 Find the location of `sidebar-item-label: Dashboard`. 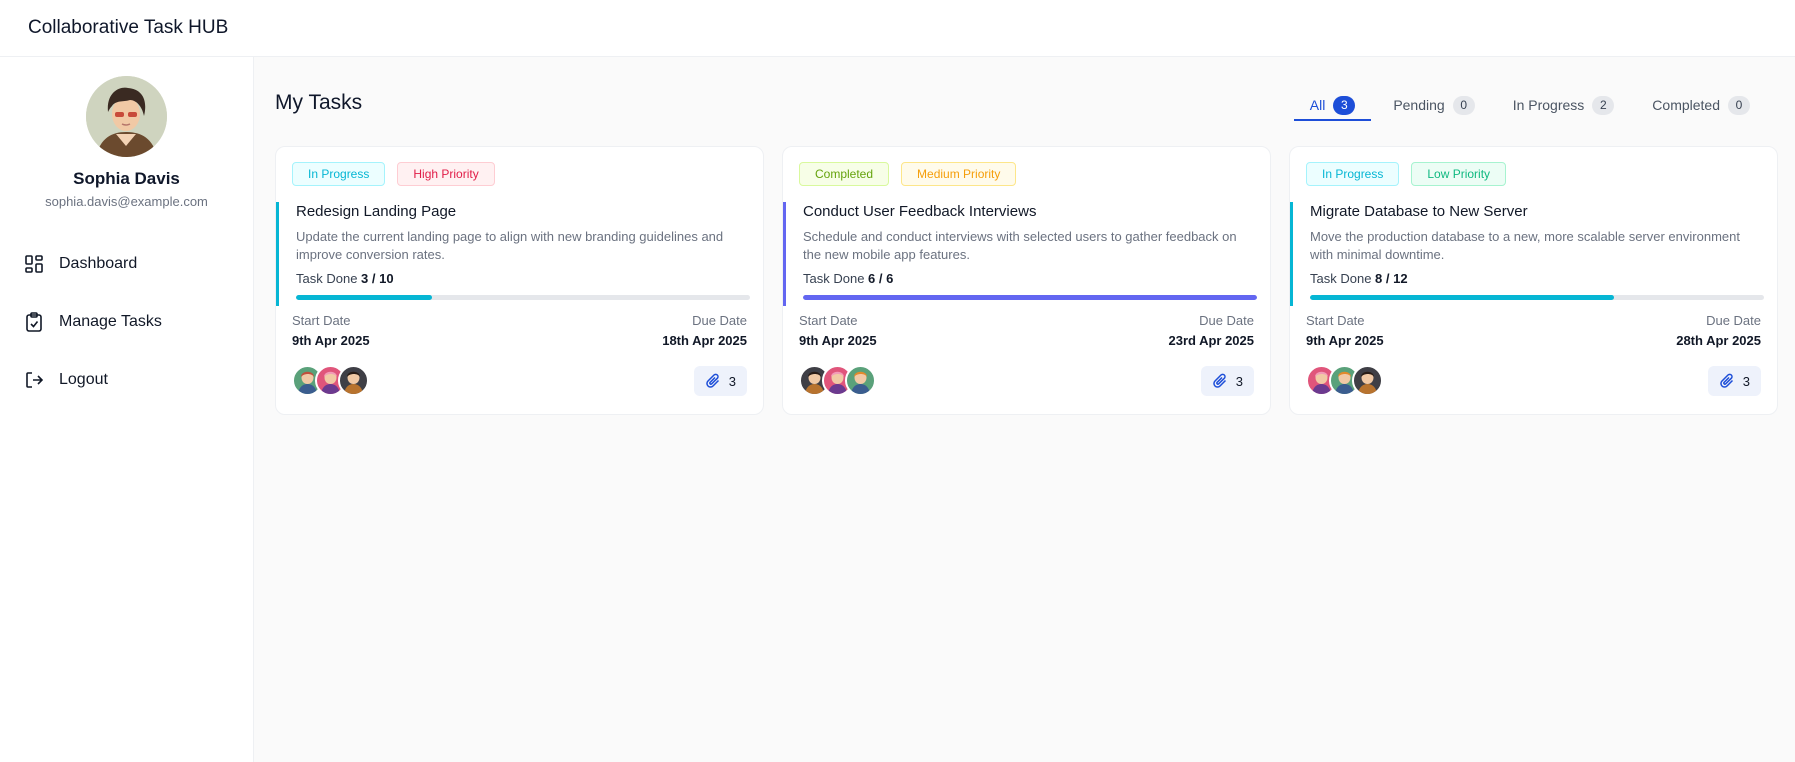

sidebar-item-label: Dashboard is located at coordinates (98, 263).